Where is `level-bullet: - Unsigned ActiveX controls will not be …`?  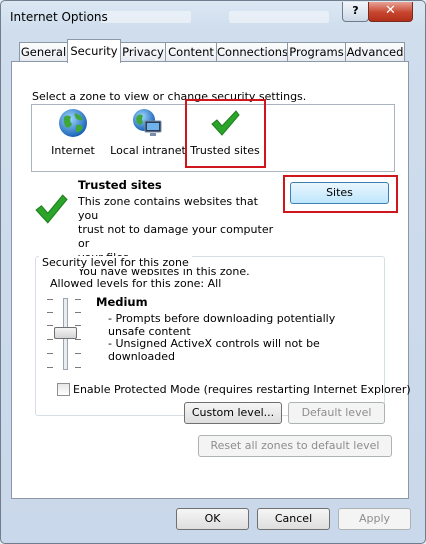 level-bullet: - Unsigned ActiveX controls will not be … is located at coordinates (214, 350).